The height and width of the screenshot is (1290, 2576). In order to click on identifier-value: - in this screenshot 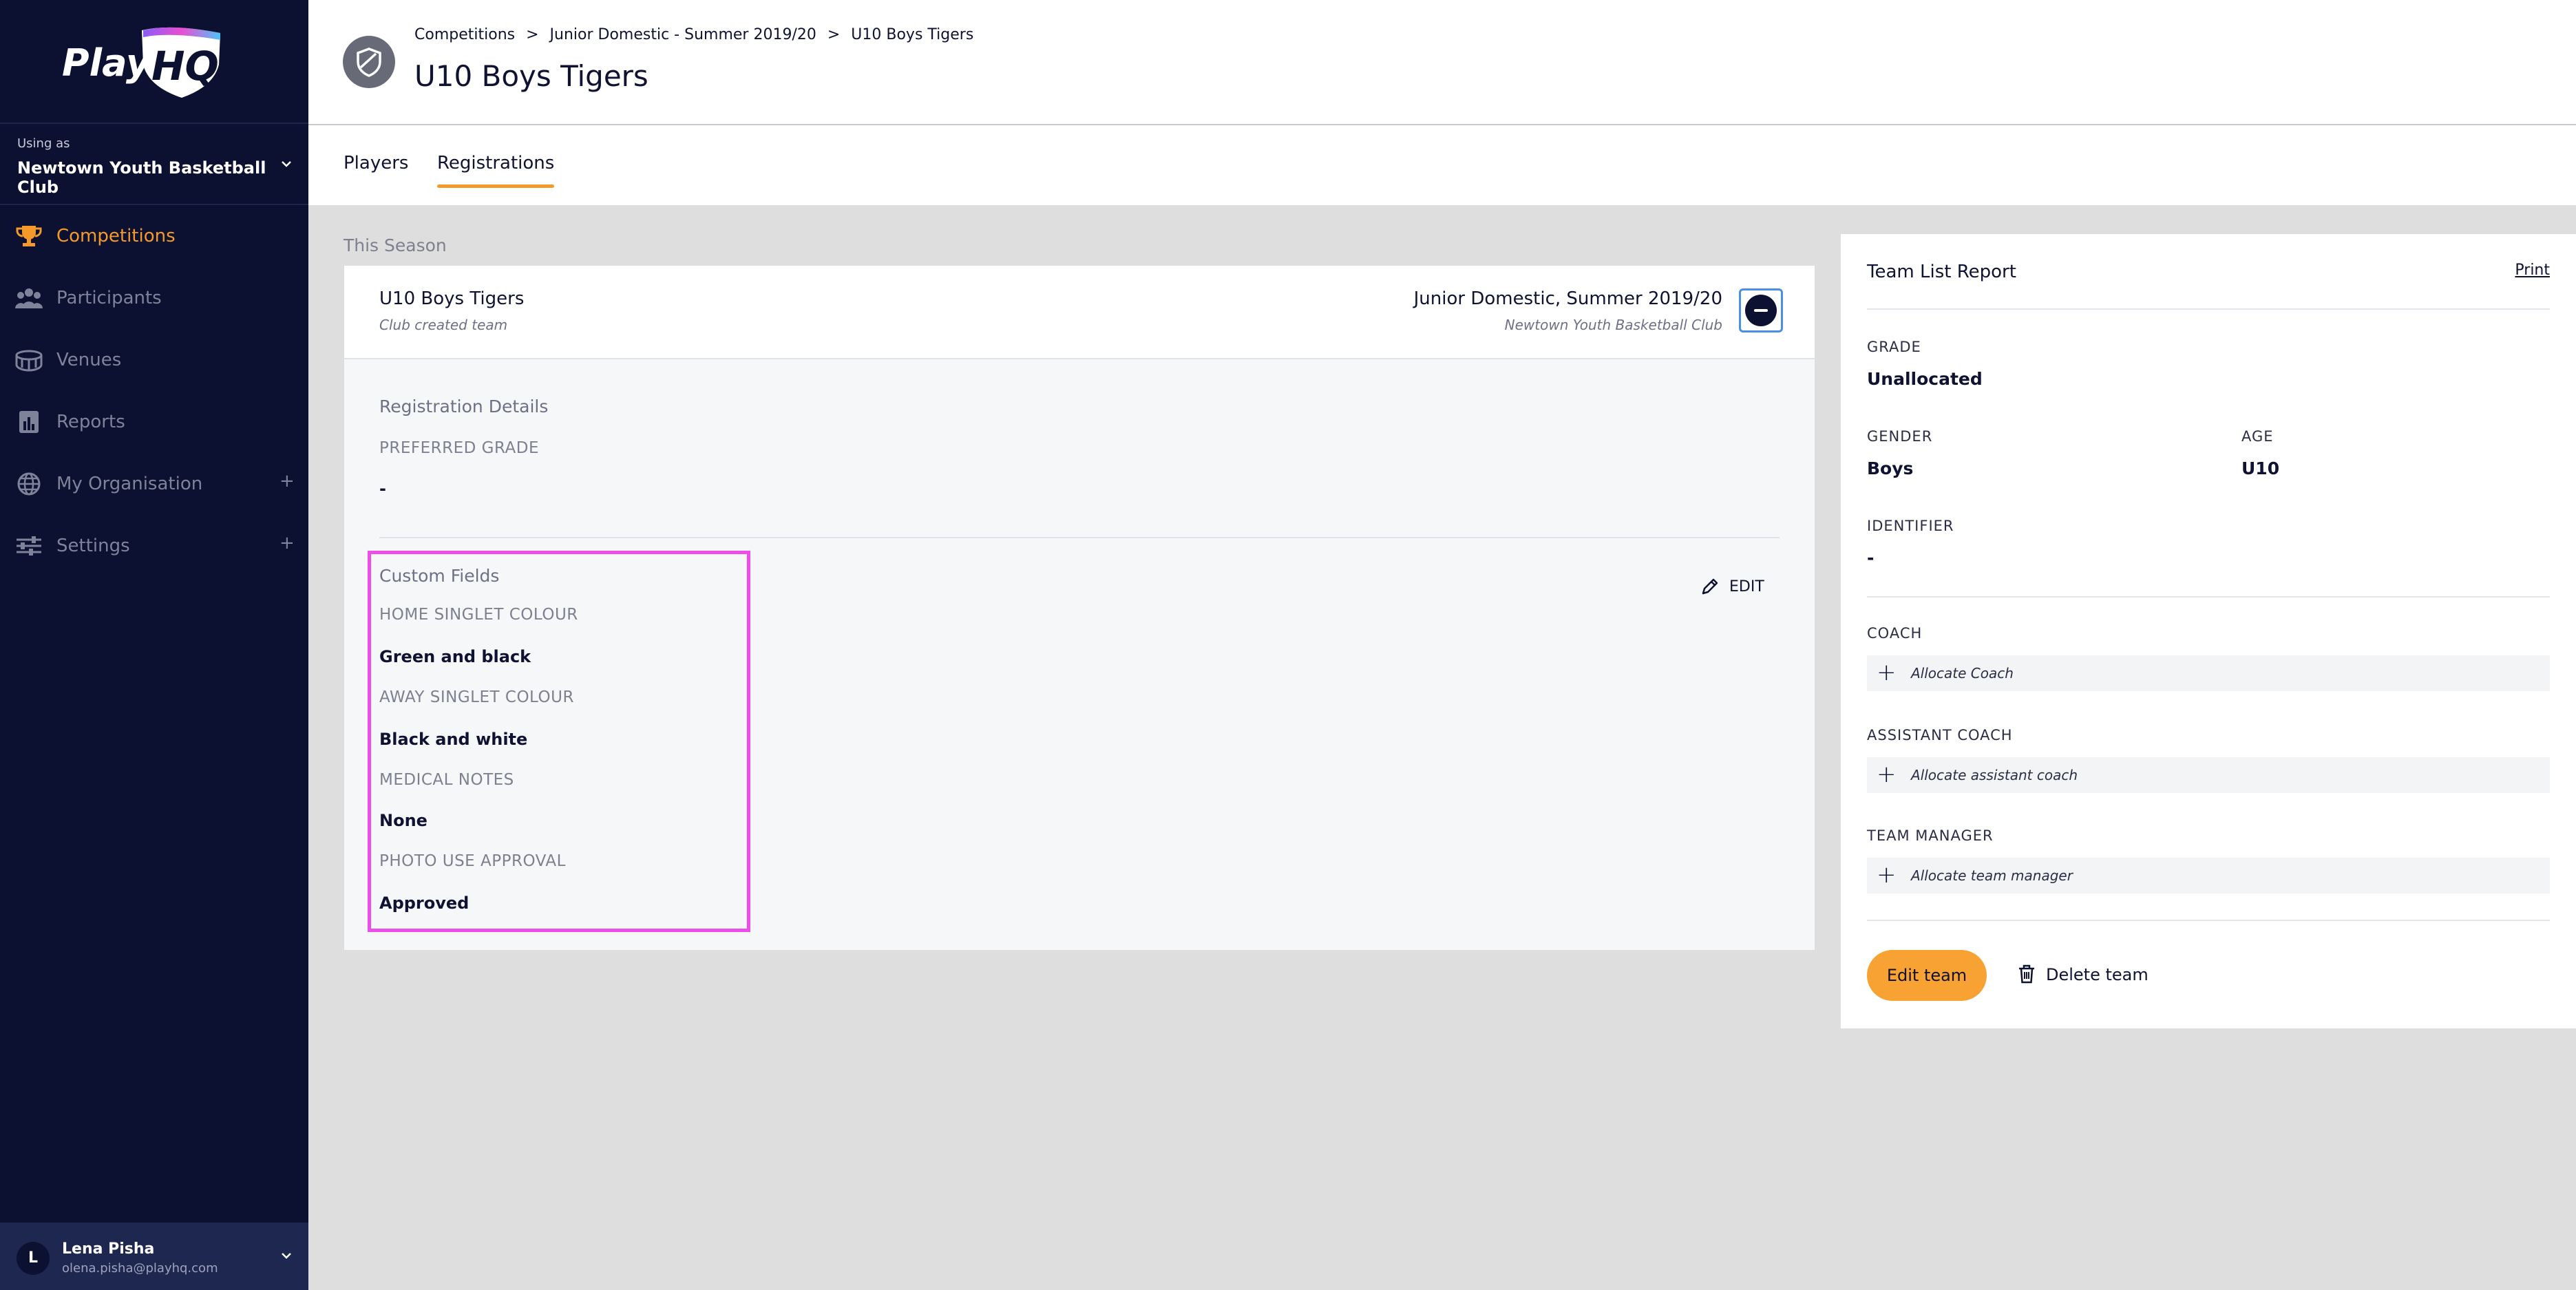, I will do `click(1871, 558)`.